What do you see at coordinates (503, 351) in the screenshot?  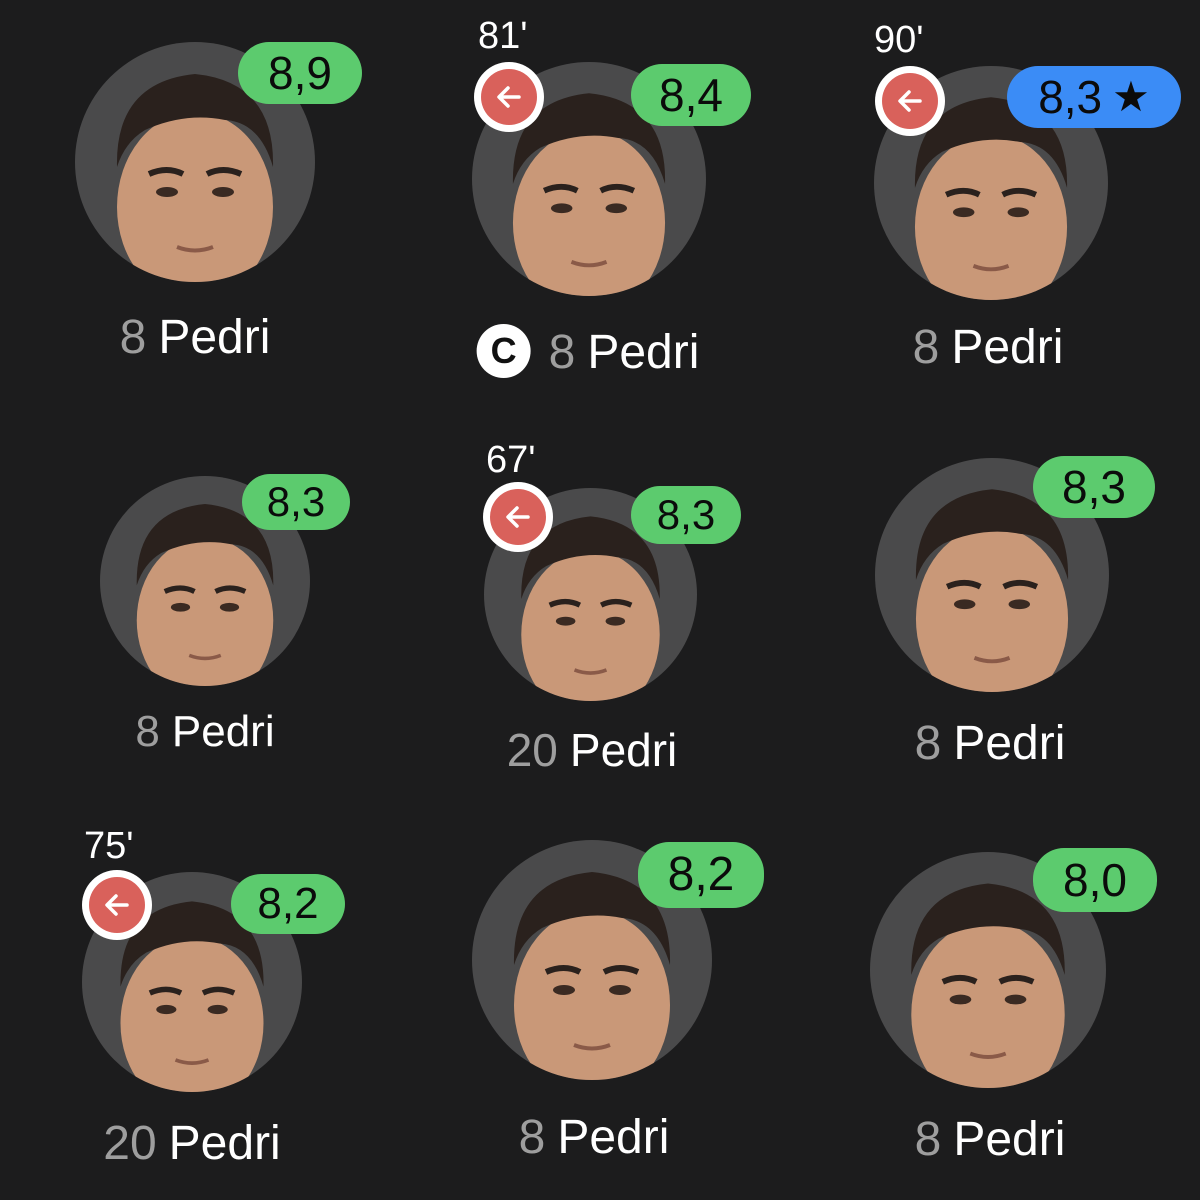 I see `captain-badge-icon: C` at bounding box center [503, 351].